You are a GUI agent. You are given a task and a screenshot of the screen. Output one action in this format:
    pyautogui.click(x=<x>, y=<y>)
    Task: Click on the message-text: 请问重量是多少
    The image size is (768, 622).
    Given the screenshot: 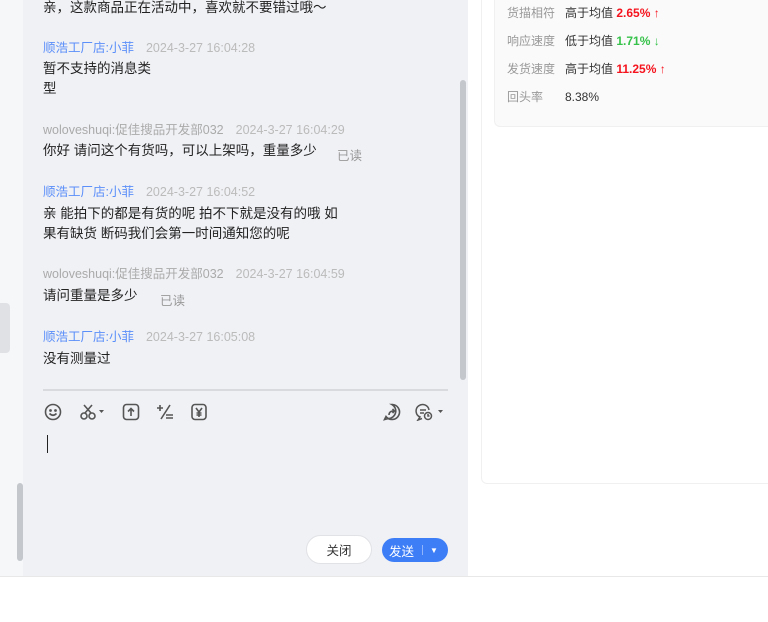 What is the action you would take?
    pyautogui.click(x=90, y=295)
    